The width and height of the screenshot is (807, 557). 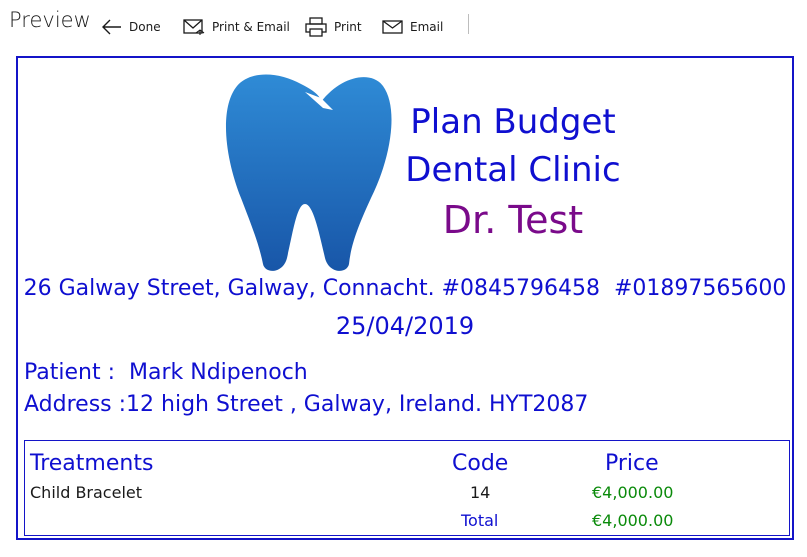 What do you see at coordinates (145, 27) in the screenshot?
I see `done-label: Done` at bounding box center [145, 27].